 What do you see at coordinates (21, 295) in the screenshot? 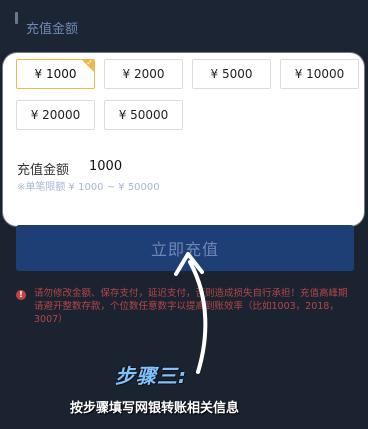
I see `warning-icon: !` at bounding box center [21, 295].